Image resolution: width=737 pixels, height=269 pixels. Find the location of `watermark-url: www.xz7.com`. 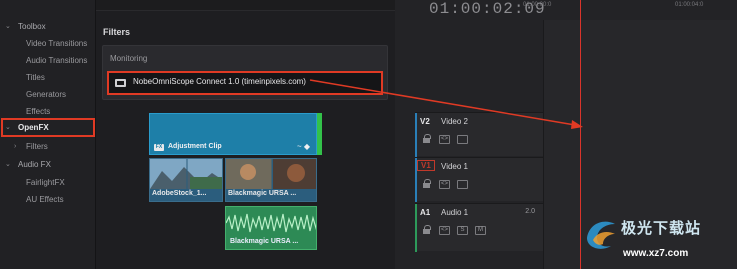

watermark-url: www.xz7.com is located at coordinates (656, 253).